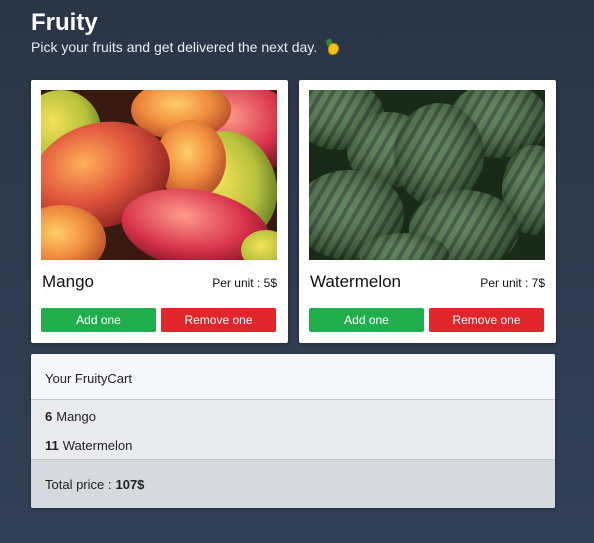  What do you see at coordinates (76, 416) in the screenshot?
I see `cart-item-name: Mango` at bounding box center [76, 416].